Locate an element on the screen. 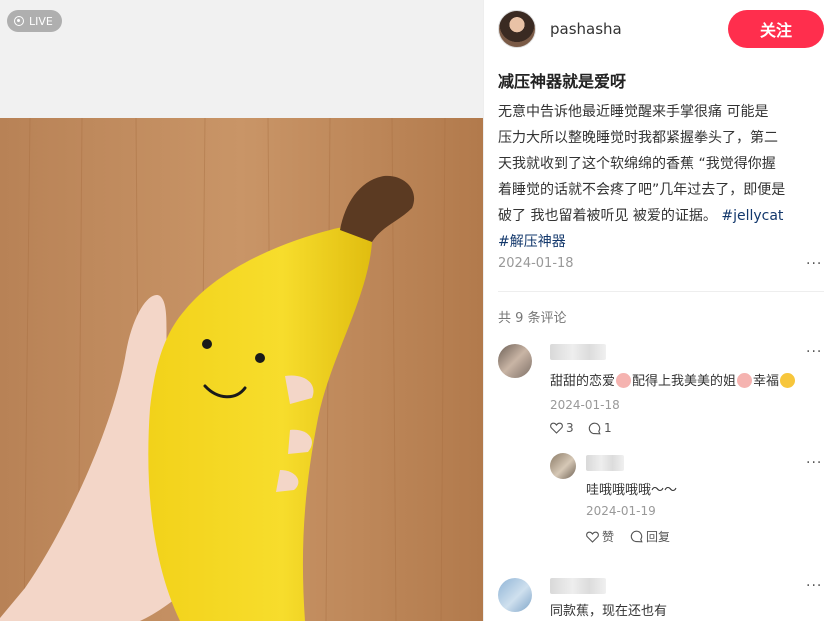 Image resolution: width=828 pixels, height=621 pixels. live-icon is located at coordinates (19, 21).